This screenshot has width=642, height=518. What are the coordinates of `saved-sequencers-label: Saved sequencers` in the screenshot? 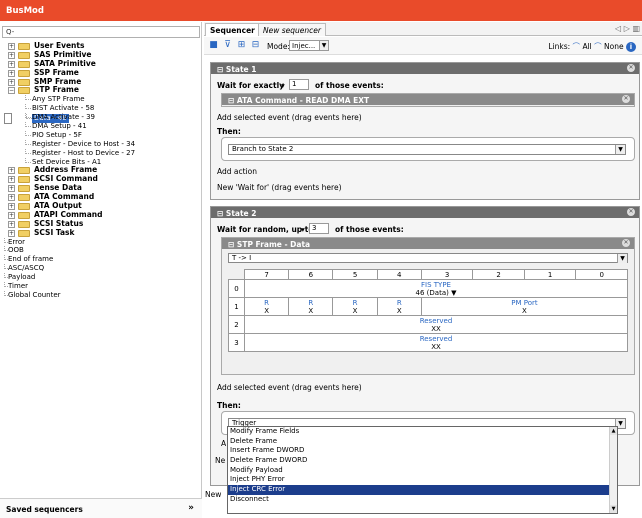 It's located at (44, 509).